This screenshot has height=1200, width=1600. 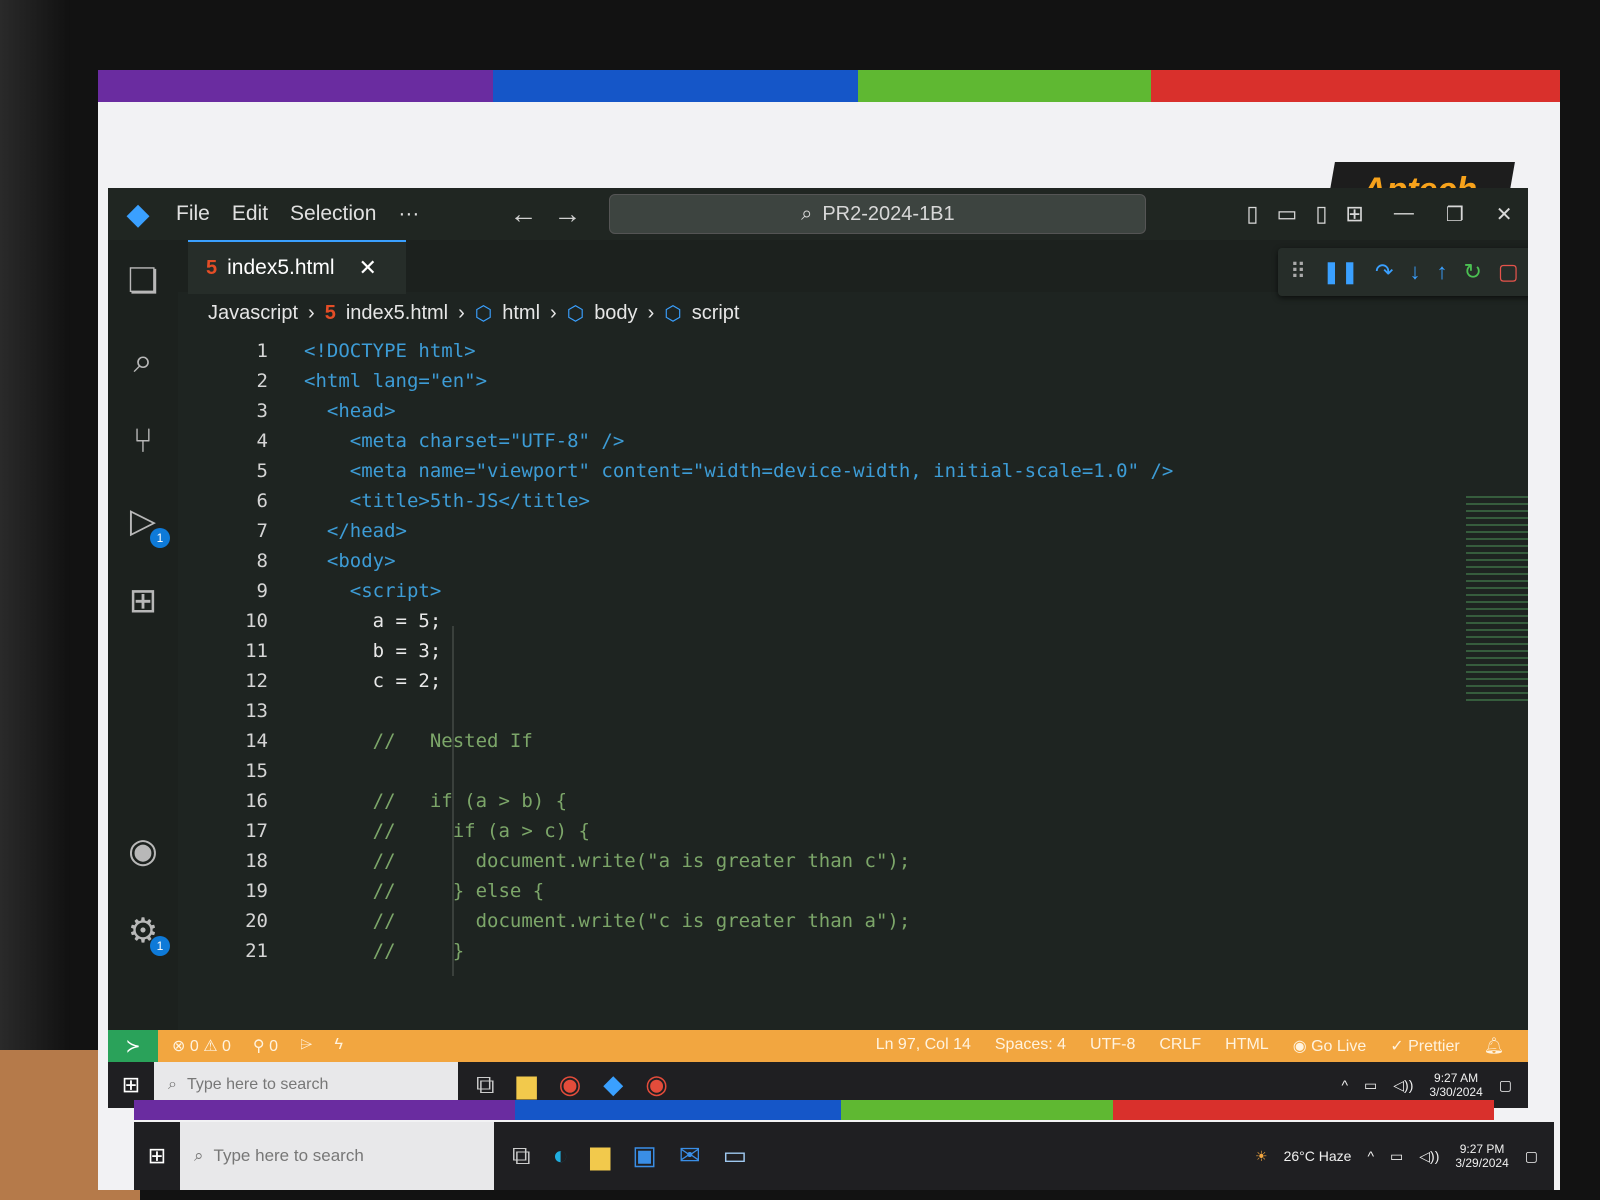 What do you see at coordinates (309, 681) in the screenshot?
I see `code-line: 12 c = 2;` at bounding box center [309, 681].